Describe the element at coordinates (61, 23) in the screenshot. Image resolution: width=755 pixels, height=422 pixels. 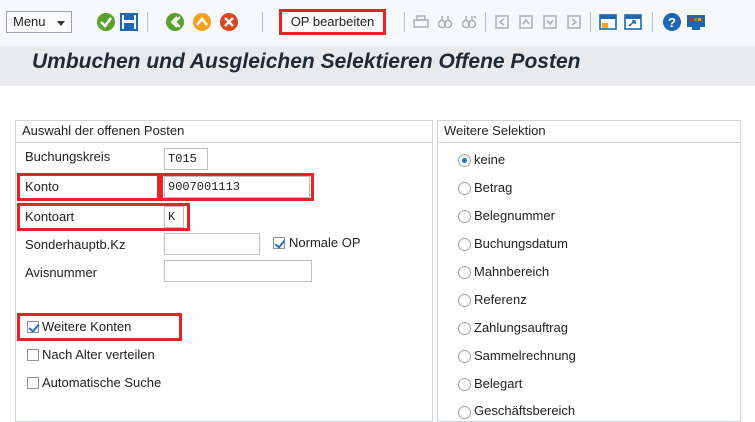
I see `caret-down-icon` at that location.